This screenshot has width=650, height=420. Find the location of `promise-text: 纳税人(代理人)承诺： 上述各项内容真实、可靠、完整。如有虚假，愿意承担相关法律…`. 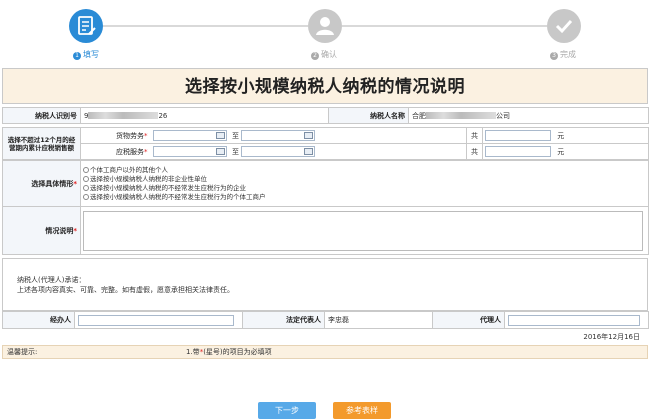

promise-text: 纳税人(代理人)承诺： 上述各项内容真实、可靠、完整。如有虚假，愿意承担相关法律… is located at coordinates (325, 284).